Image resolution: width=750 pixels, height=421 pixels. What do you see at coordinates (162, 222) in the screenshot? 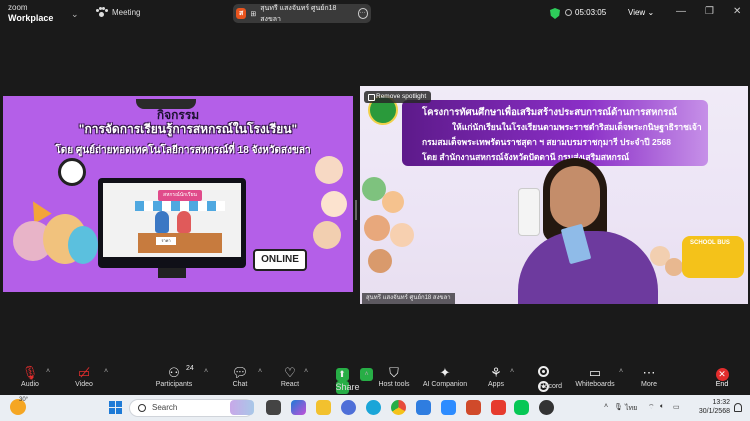
I see `student-figure` at bounding box center [162, 222].